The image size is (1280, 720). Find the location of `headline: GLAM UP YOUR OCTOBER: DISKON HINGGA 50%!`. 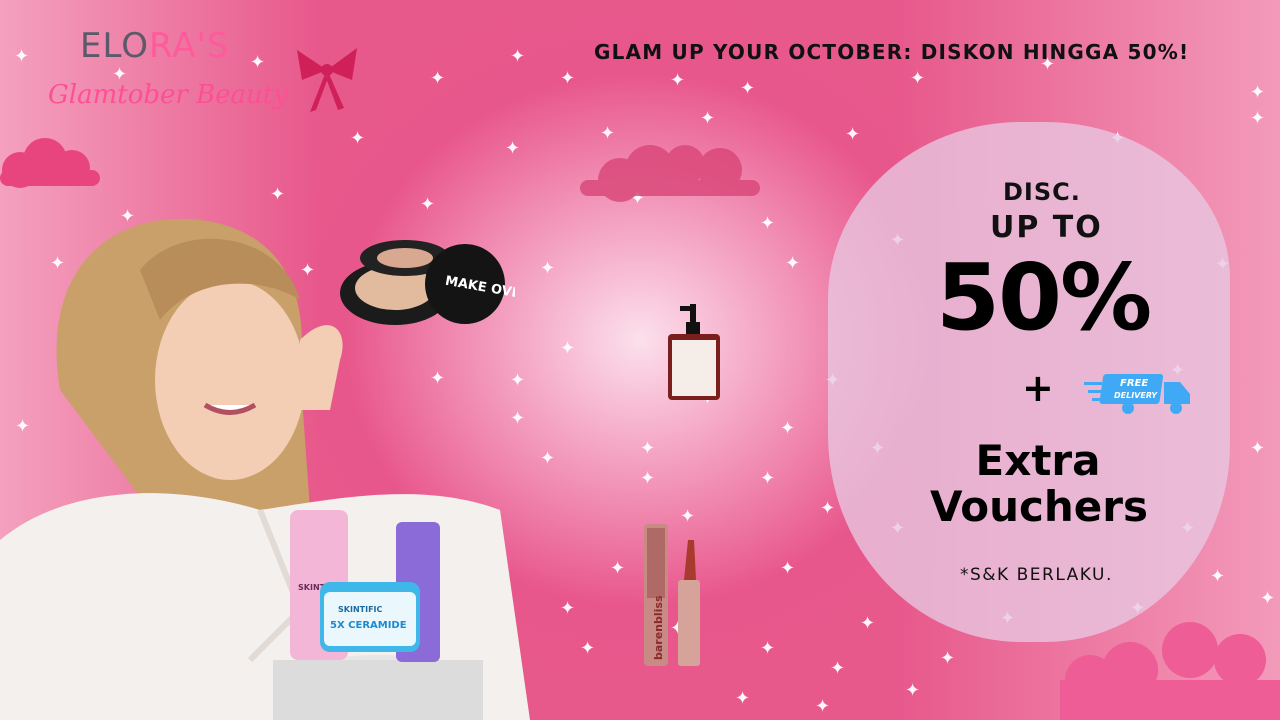

headline: GLAM UP YOUR OCTOBER: DISKON HINGGA 50%! is located at coordinates (892, 52).